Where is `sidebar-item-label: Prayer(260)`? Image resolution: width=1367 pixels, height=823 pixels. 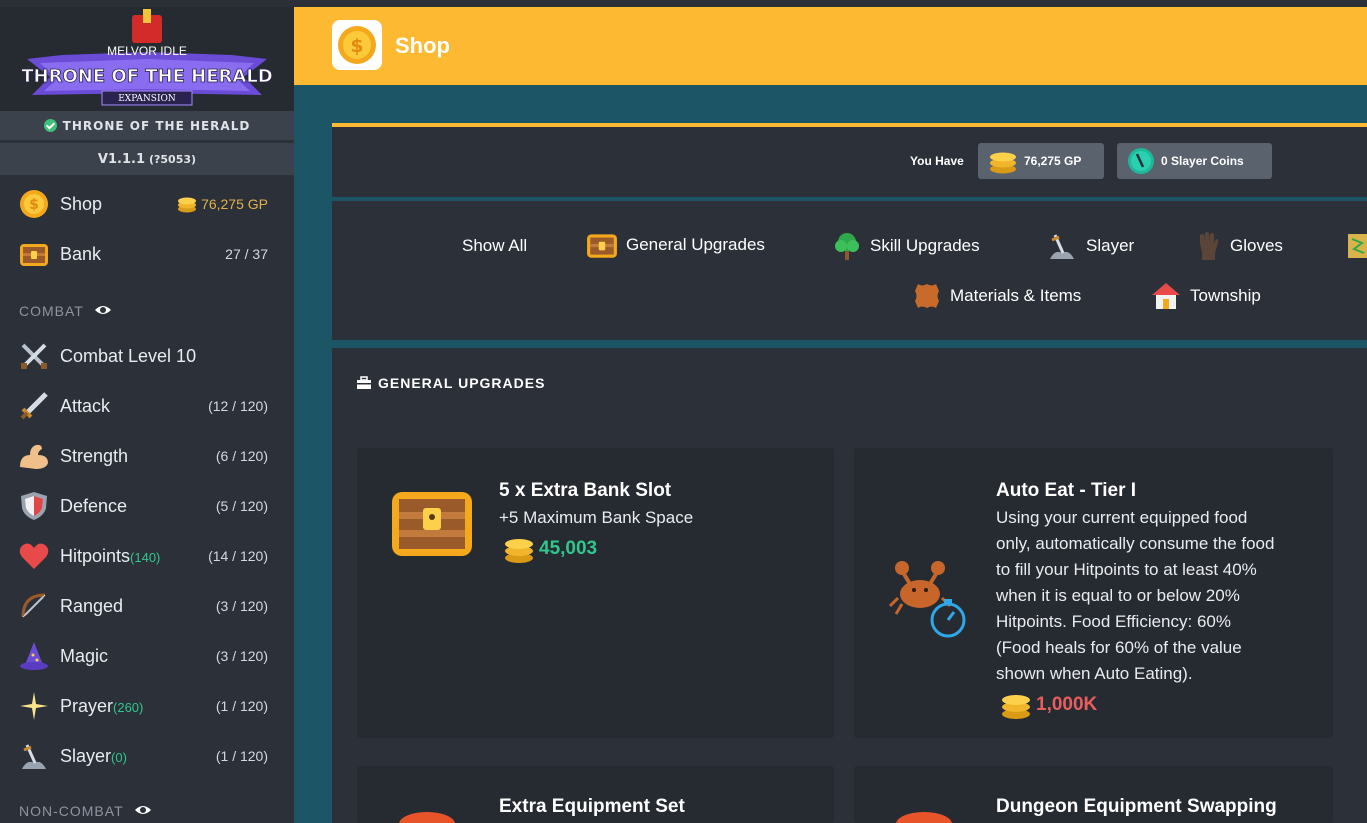
sidebar-item-label: Prayer(260) is located at coordinates (101, 706).